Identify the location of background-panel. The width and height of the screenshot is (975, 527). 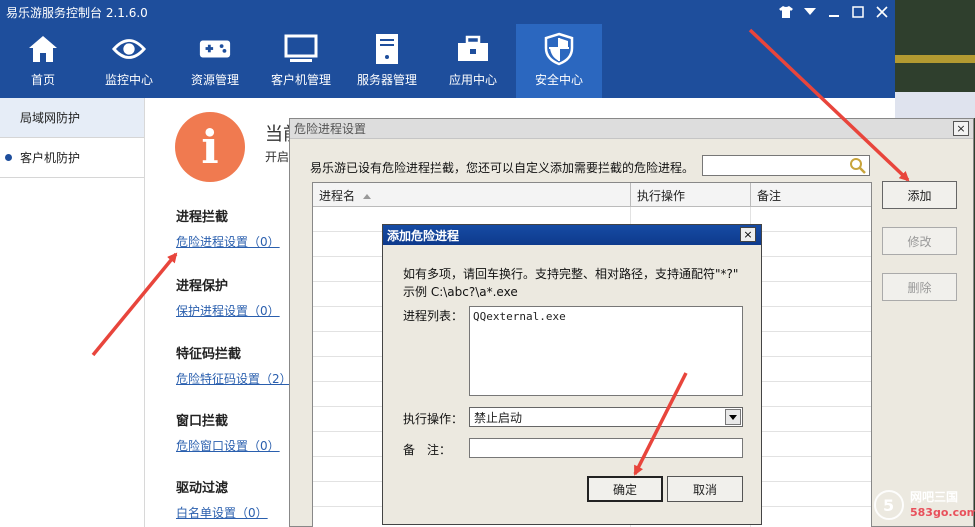
(935, 105).